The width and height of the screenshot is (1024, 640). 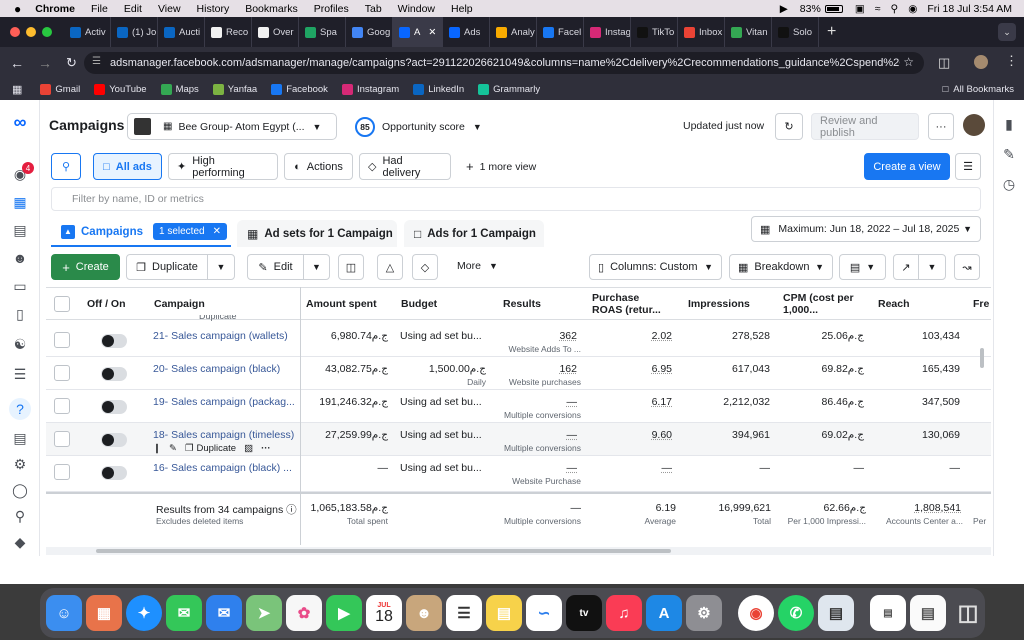 What do you see at coordinates (390, 267) in the screenshot?
I see `ab-test-button: △` at bounding box center [390, 267].